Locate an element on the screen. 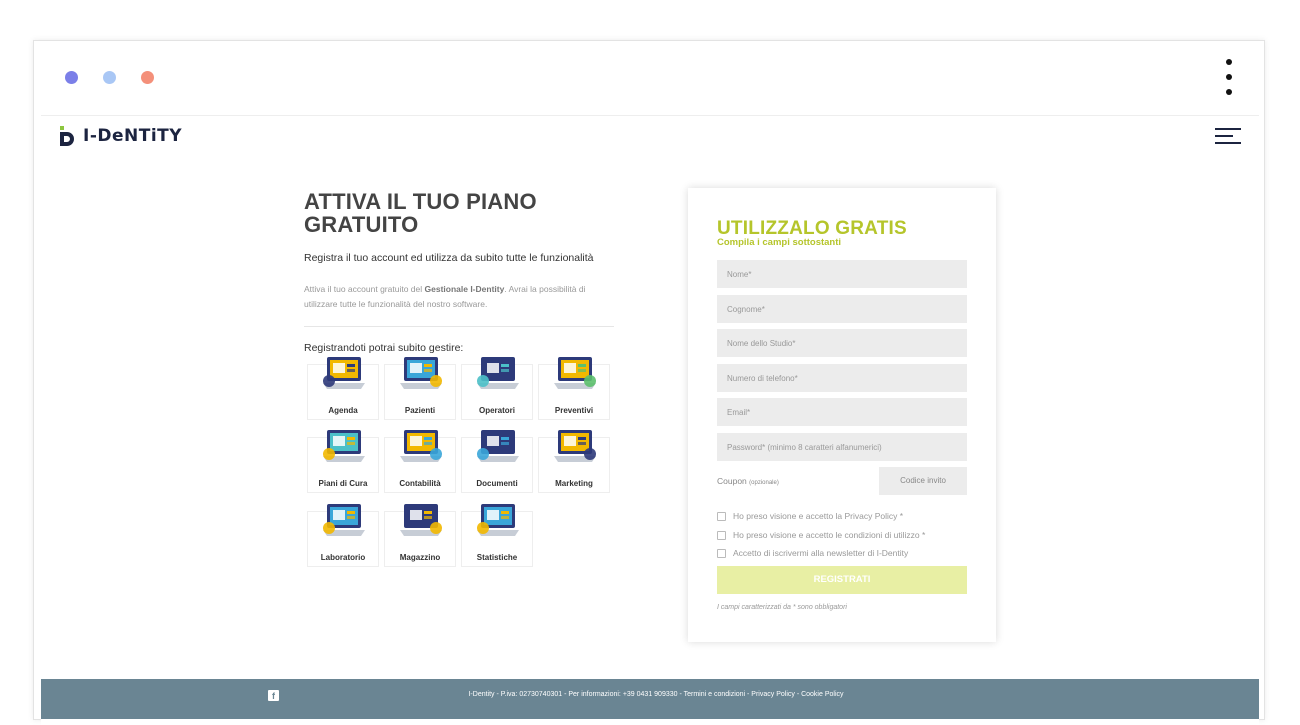 The image size is (1300, 725). magazzino-icon is located at coordinates (421, 521).